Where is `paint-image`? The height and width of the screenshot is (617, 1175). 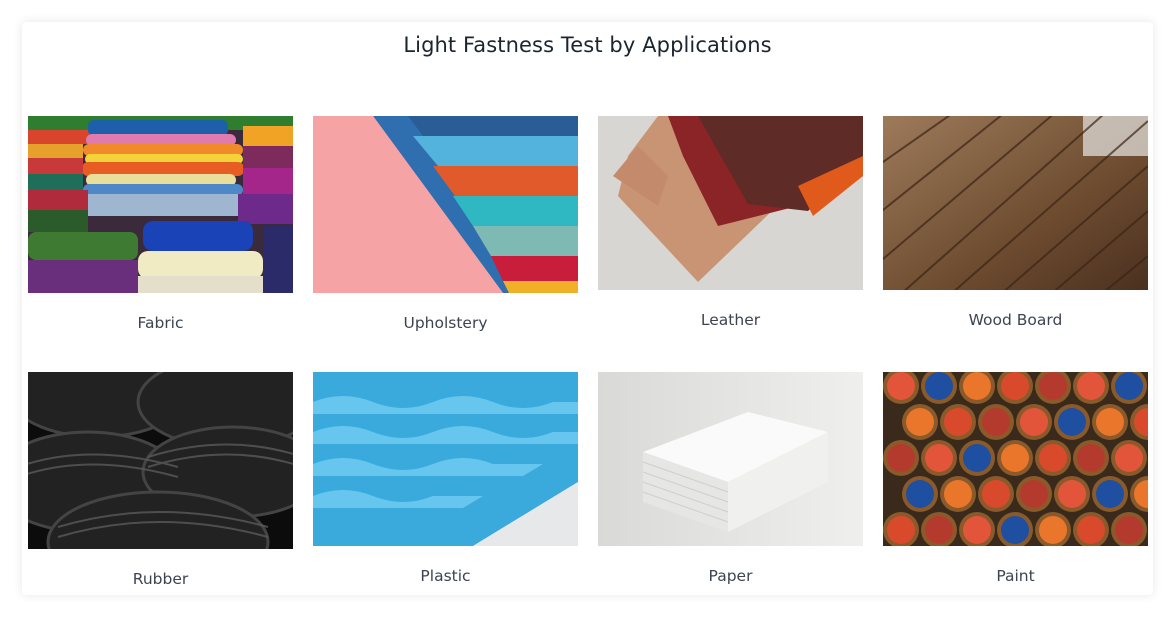 paint-image is located at coordinates (1015, 459).